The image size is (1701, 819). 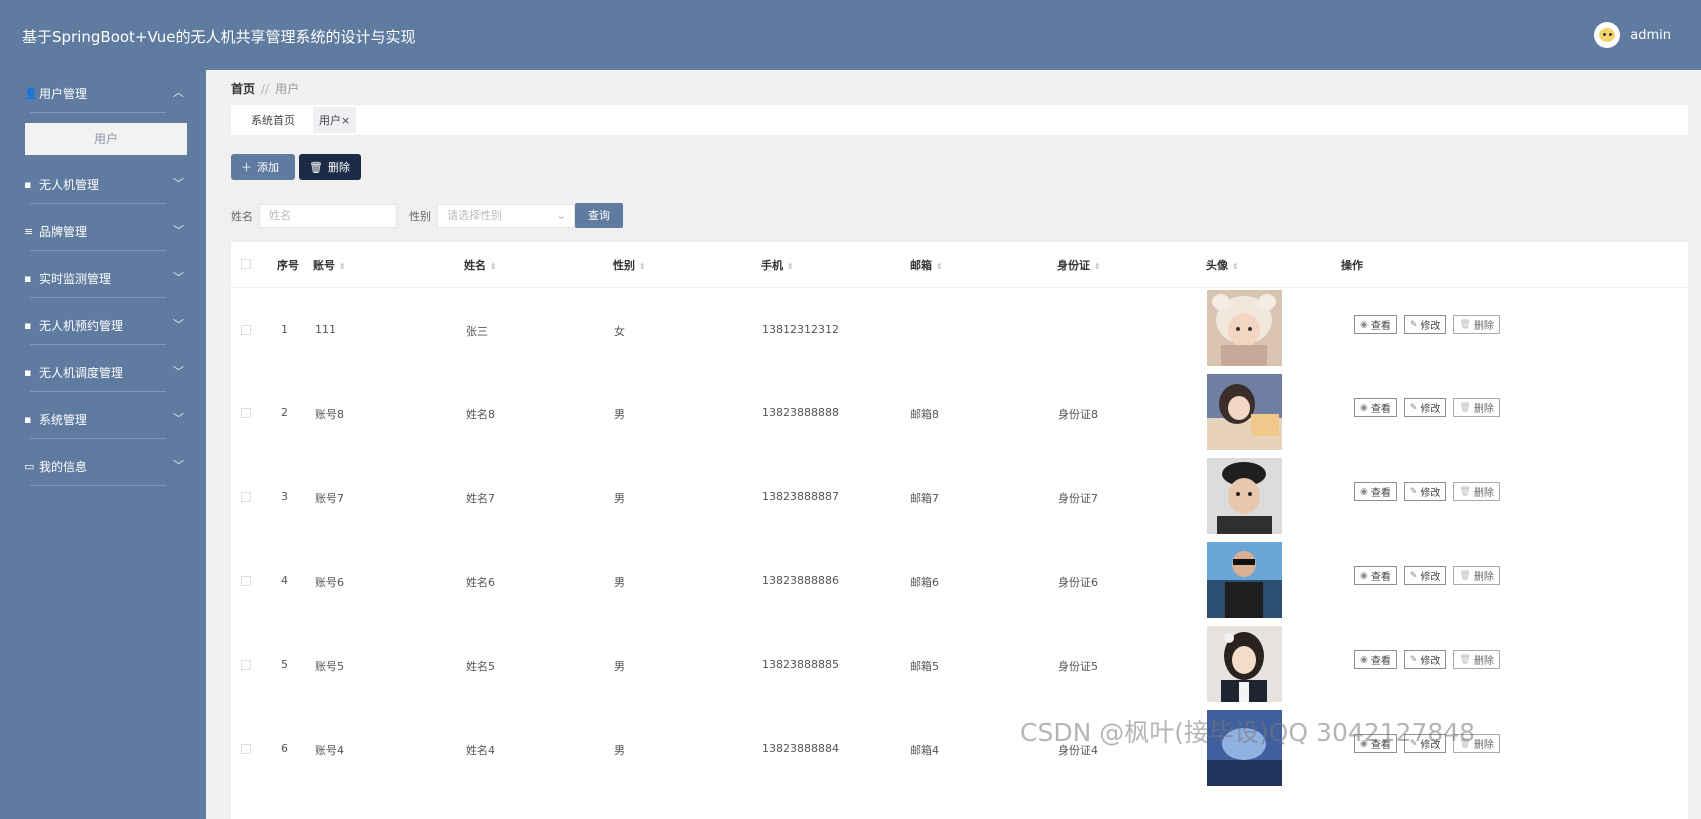 What do you see at coordinates (103, 325) in the screenshot?
I see `sidebar-item-drone-booking: ▪ 无人机预约管理 ﹀` at bounding box center [103, 325].